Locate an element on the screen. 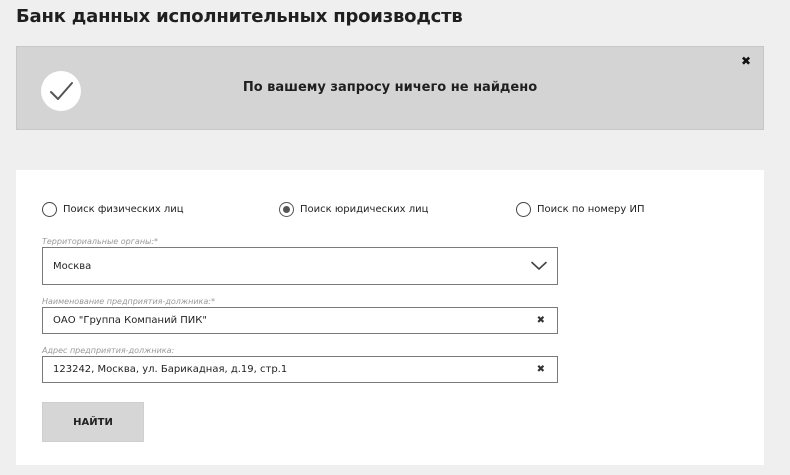 Image resolution: width=790 pixels, height=475 pixels. enterprise-name-label: Наименование предприятия-должника:* is located at coordinates (128, 301).